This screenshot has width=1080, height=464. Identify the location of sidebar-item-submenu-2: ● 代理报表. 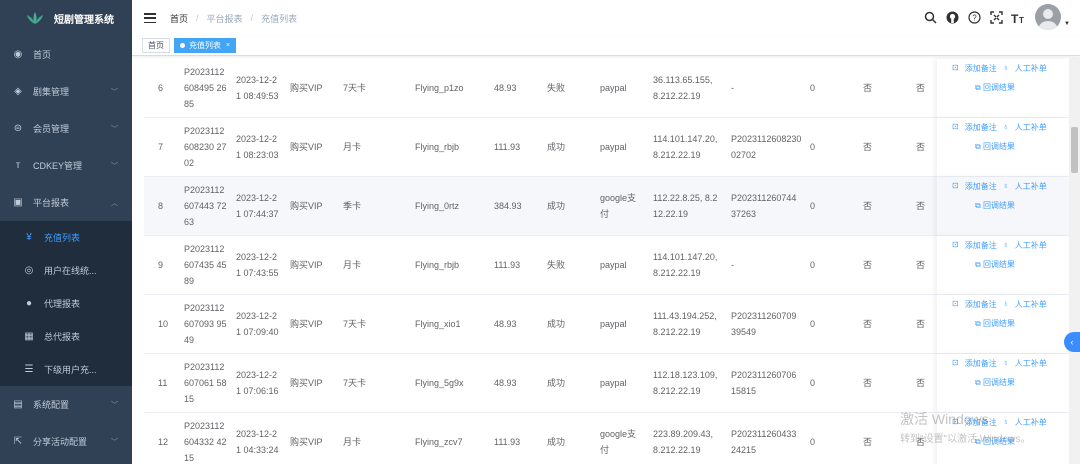
(66, 303).